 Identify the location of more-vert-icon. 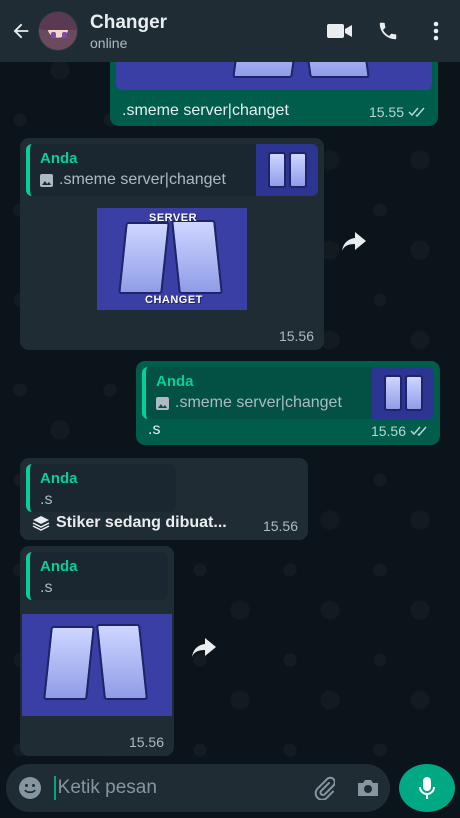
(436, 31).